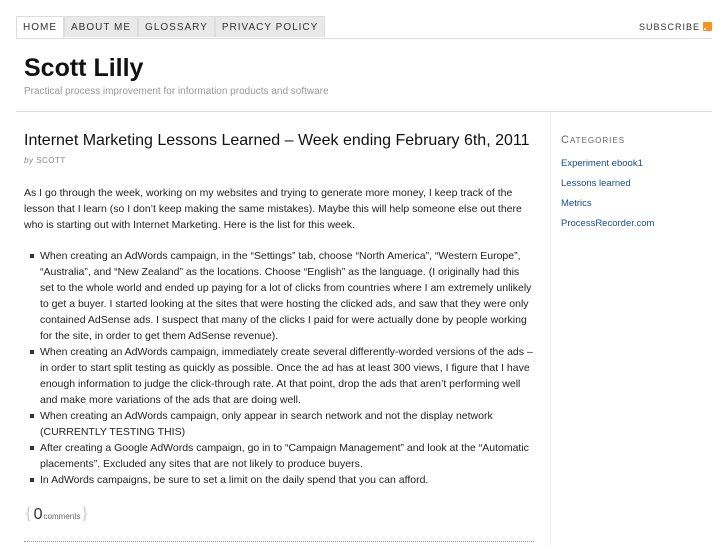  I want to click on category-processrecorder: ProcessRecorder.com, so click(636, 224).